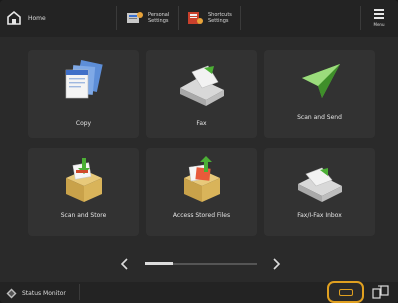 This screenshot has width=398, height=303. I want to click on access-stored-files-label: Access Stored Files, so click(201, 215).